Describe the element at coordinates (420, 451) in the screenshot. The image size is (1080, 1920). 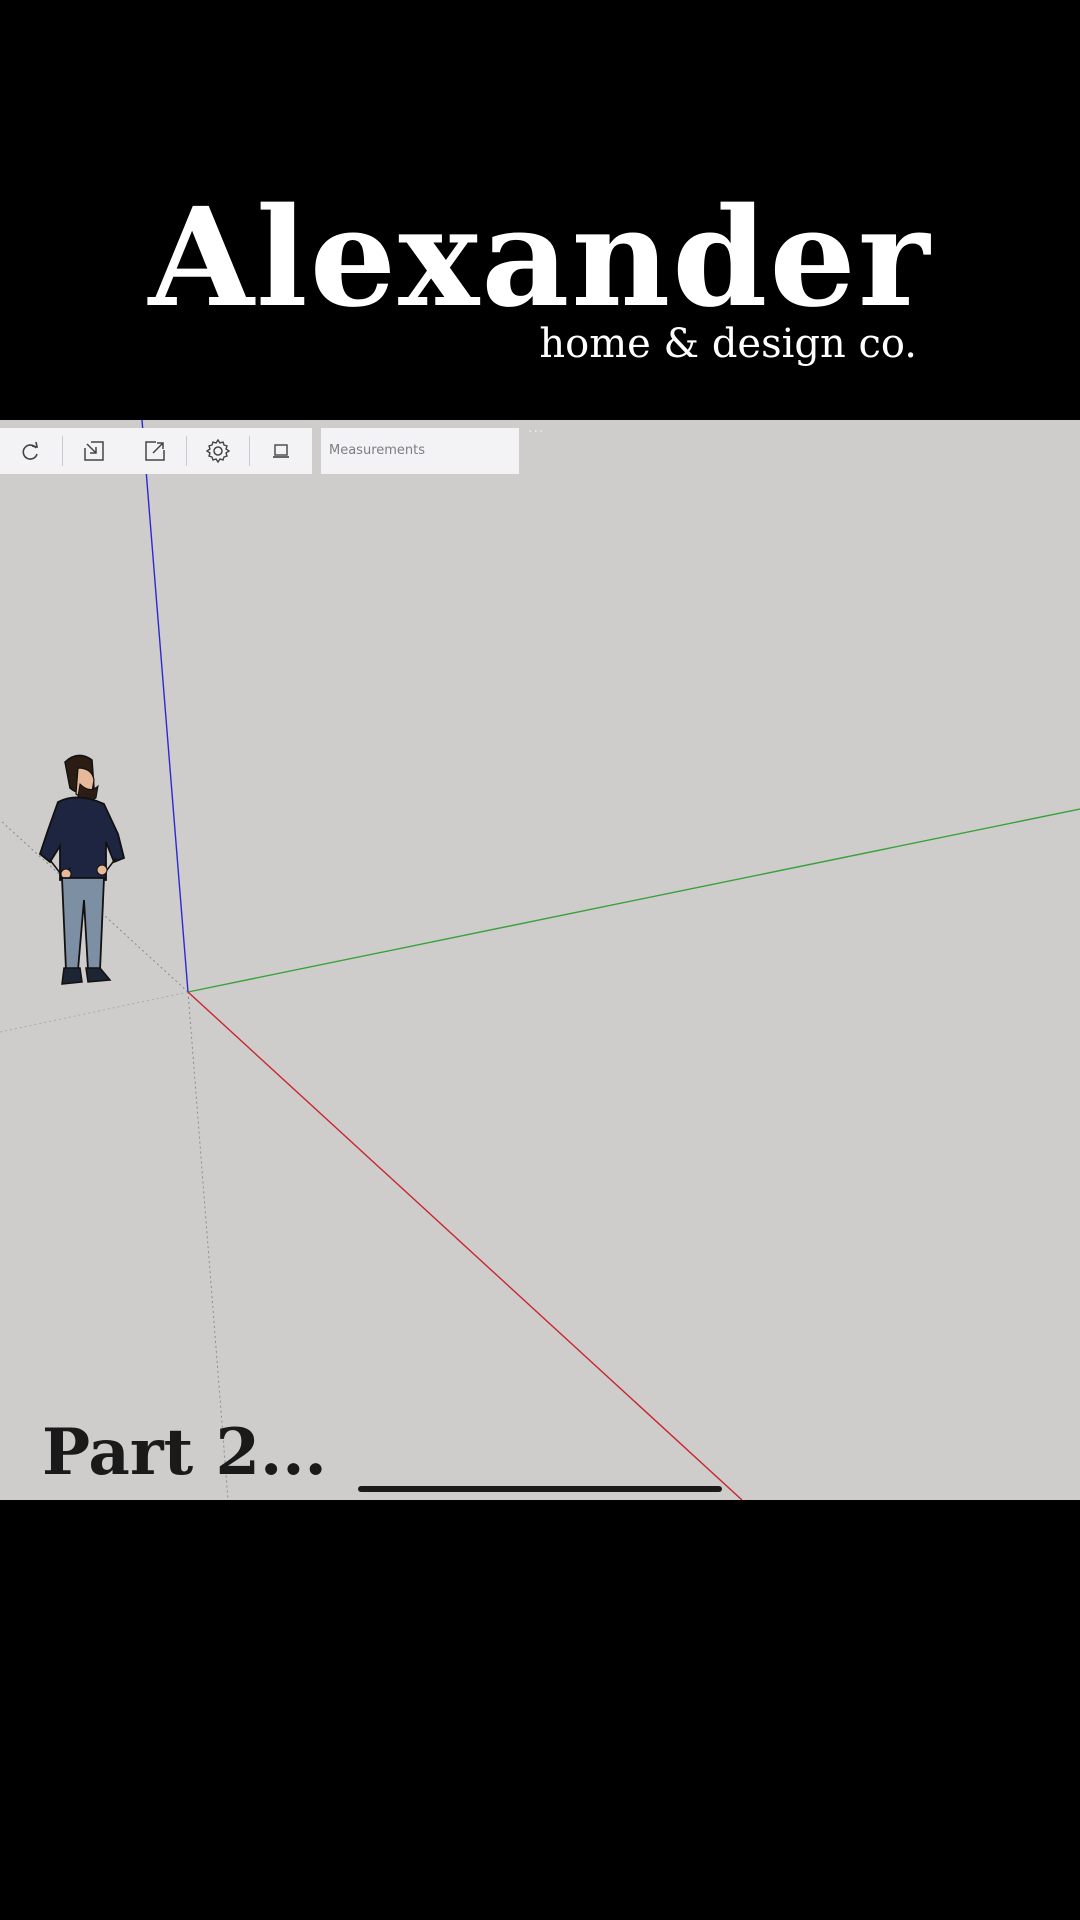
I see `measurements-box: Measurements` at that location.